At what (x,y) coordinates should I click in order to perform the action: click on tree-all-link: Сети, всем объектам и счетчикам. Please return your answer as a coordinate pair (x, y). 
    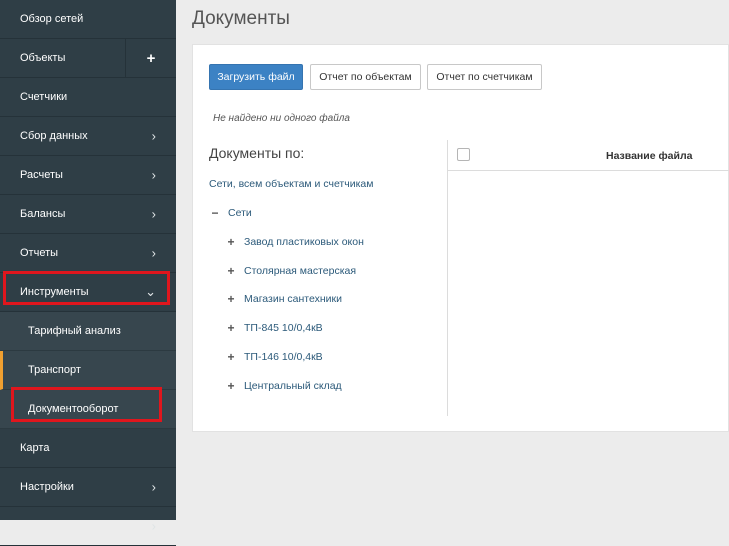
    Looking at the image, I should click on (291, 184).